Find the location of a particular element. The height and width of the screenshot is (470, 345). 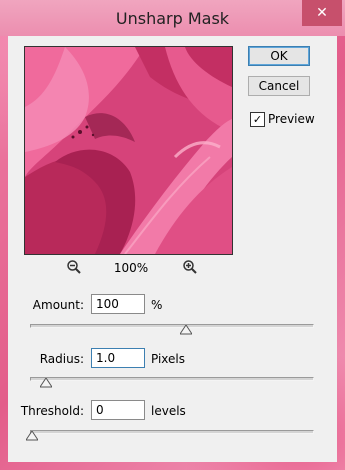

threshold-slider-thumb is located at coordinates (32, 436).